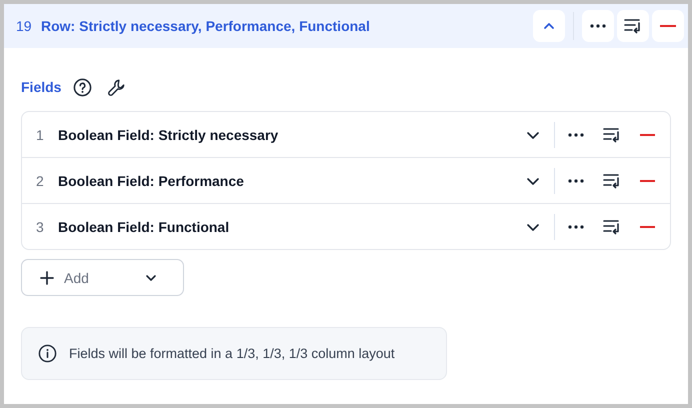 The width and height of the screenshot is (692, 408). I want to click on sort-button, so click(633, 26).